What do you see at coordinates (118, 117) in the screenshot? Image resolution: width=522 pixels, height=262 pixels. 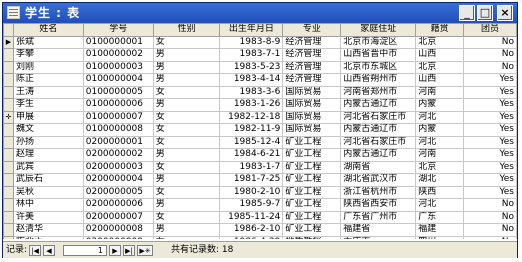 I see `table-cell: 0100000007` at bounding box center [118, 117].